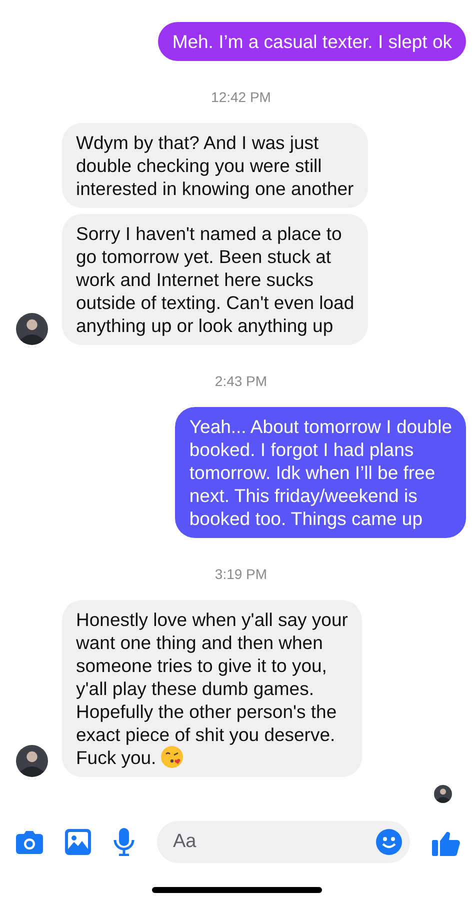 The height and width of the screenshot is (905, 474). Describe the element at coordinates (241, 97) in the screenshot. I see `message-timestamp: 12:42 PM` at that location.